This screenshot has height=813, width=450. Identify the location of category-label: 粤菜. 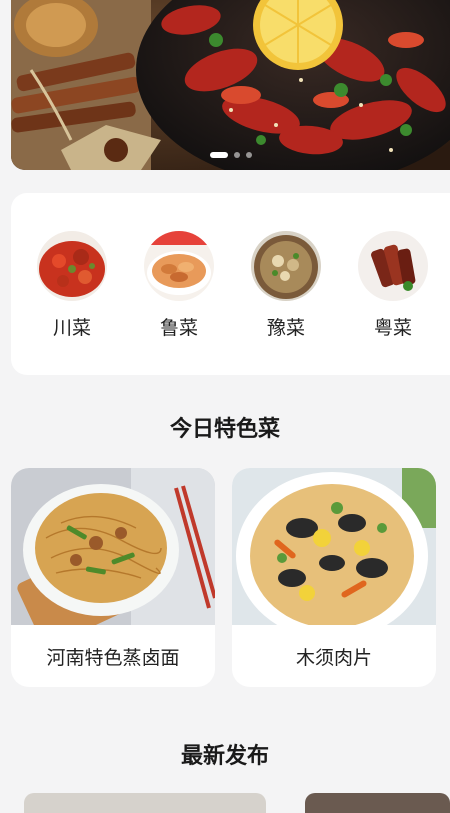
(392, 328).